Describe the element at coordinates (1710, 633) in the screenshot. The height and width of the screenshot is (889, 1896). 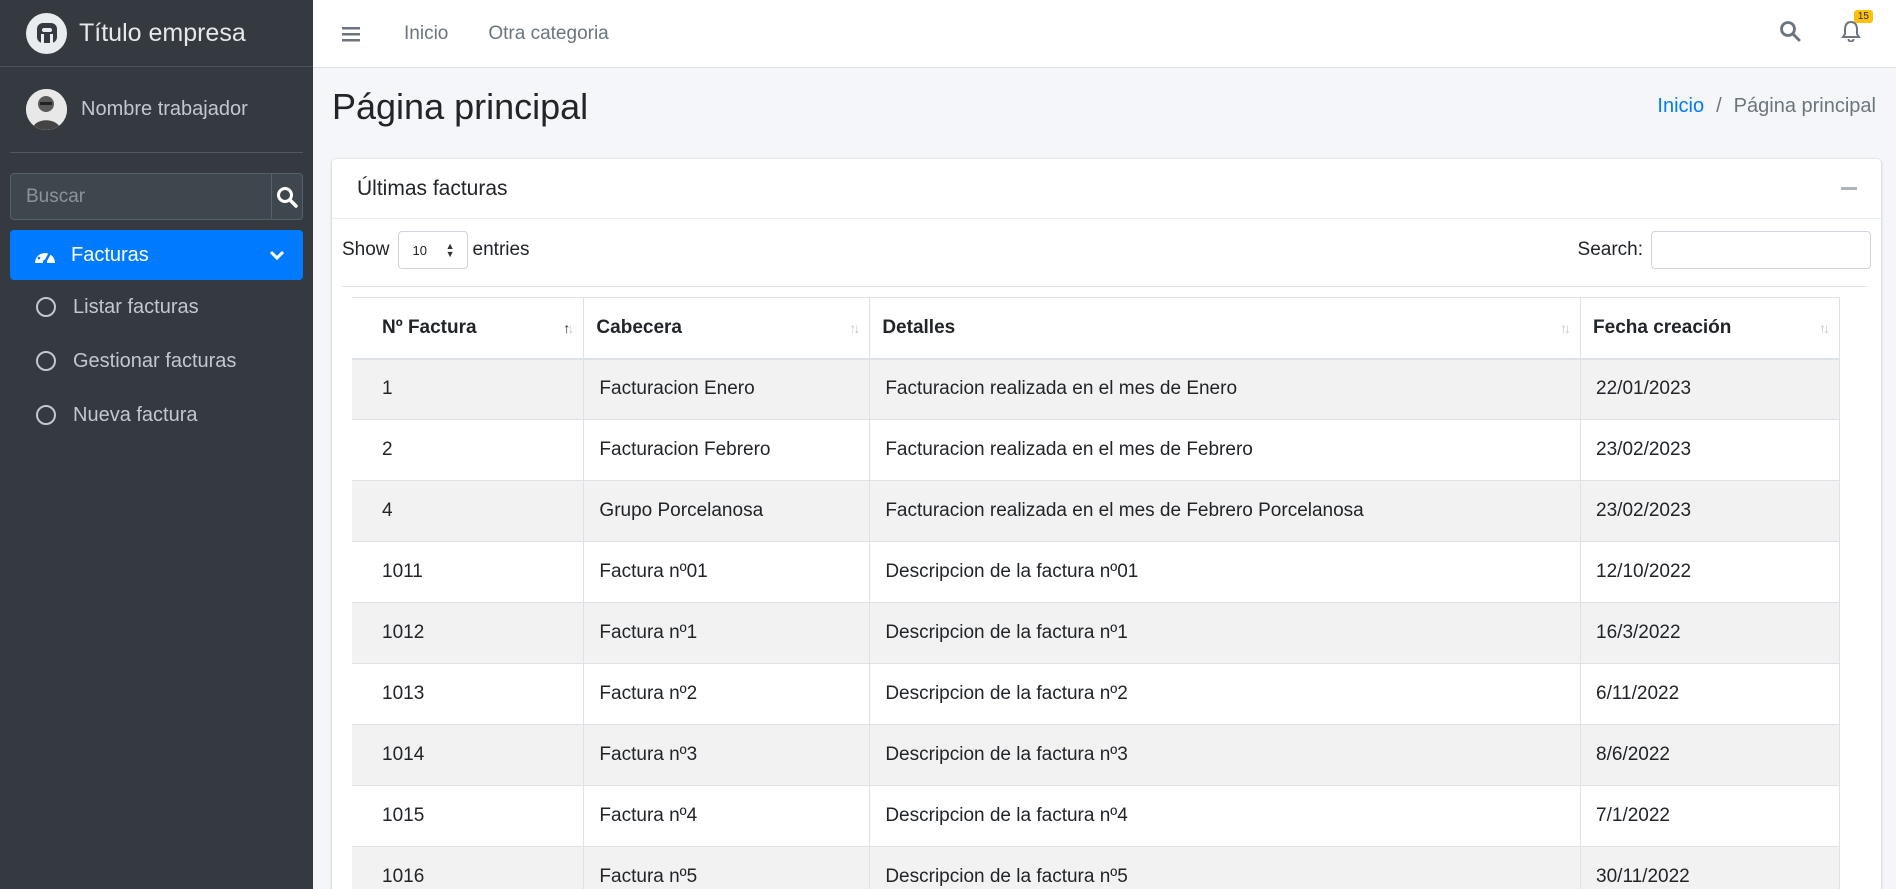
I see `cell-fecha: 16/3/2022` at that location.